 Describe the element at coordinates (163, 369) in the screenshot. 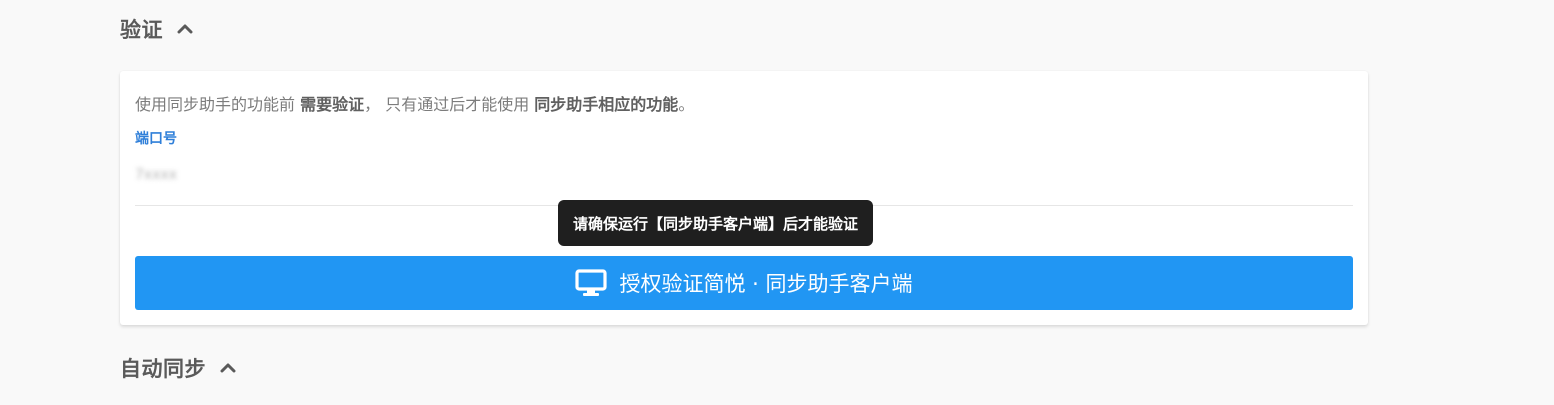

I see `section-title-autosync: 自动同步` at that location.